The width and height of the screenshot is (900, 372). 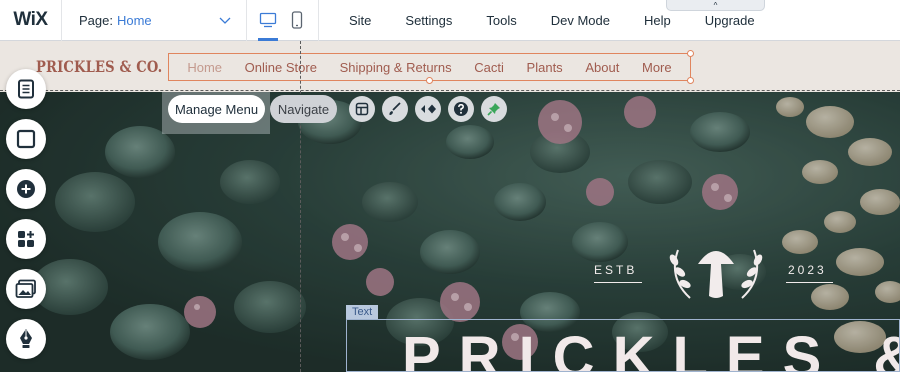 What do you see at coordinates (281, 67) in the screenshot?
I see `nav-item-online-store: Online Store` at bounding box center [281, 67].